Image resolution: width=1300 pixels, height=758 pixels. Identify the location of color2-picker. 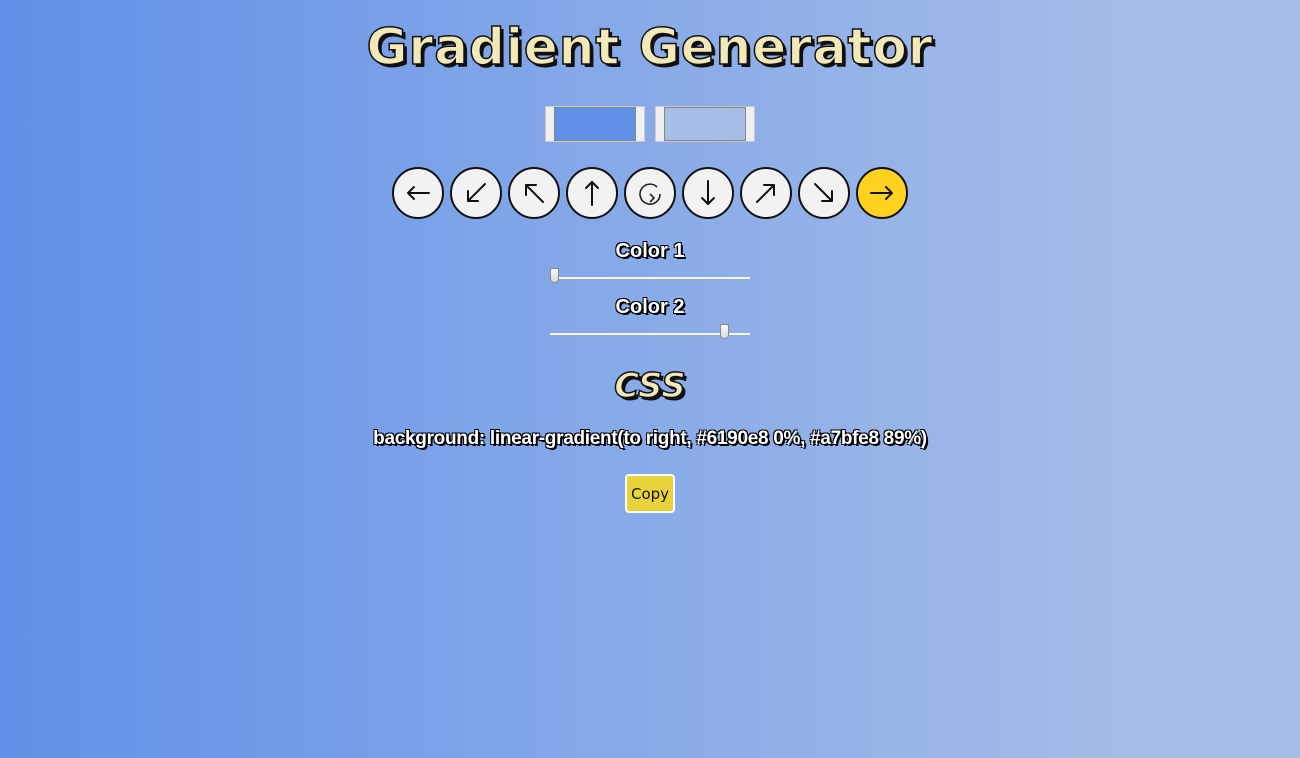
(705, 124).